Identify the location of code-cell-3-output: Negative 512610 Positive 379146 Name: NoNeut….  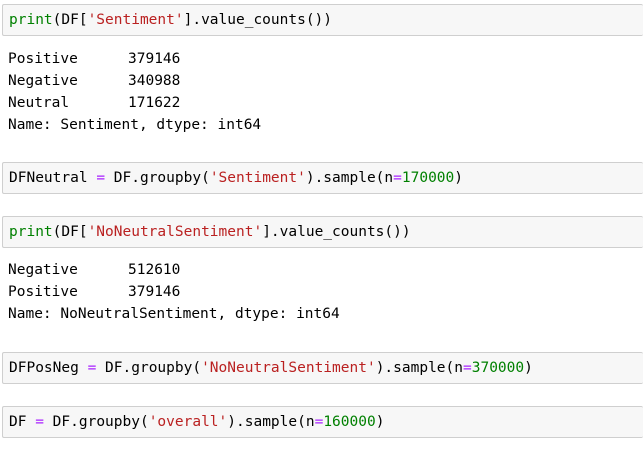
(174, 292).